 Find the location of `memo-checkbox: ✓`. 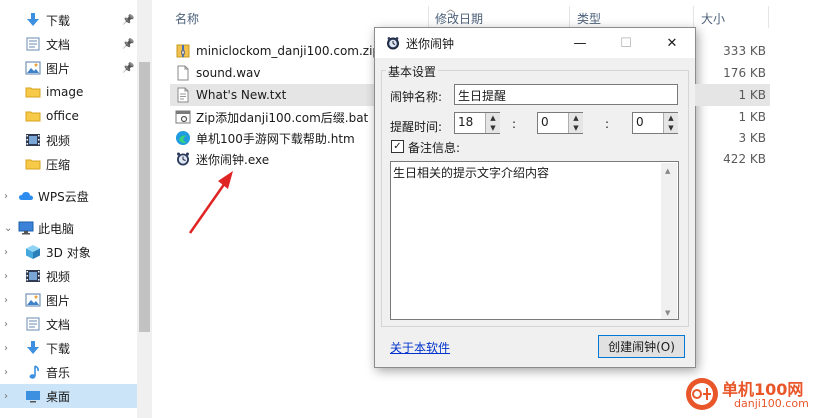

memo-checkbox: ✓ is located at coordinates (397, 146).